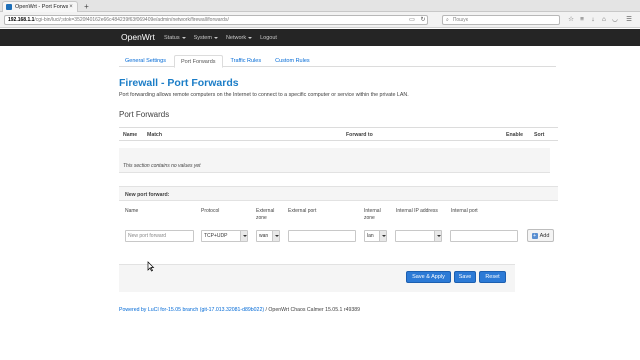 The image size is (640, 360). Describe the element at coordinates (71, 7) in the screenshot. I see `close-tab-icon: ×` at that location.